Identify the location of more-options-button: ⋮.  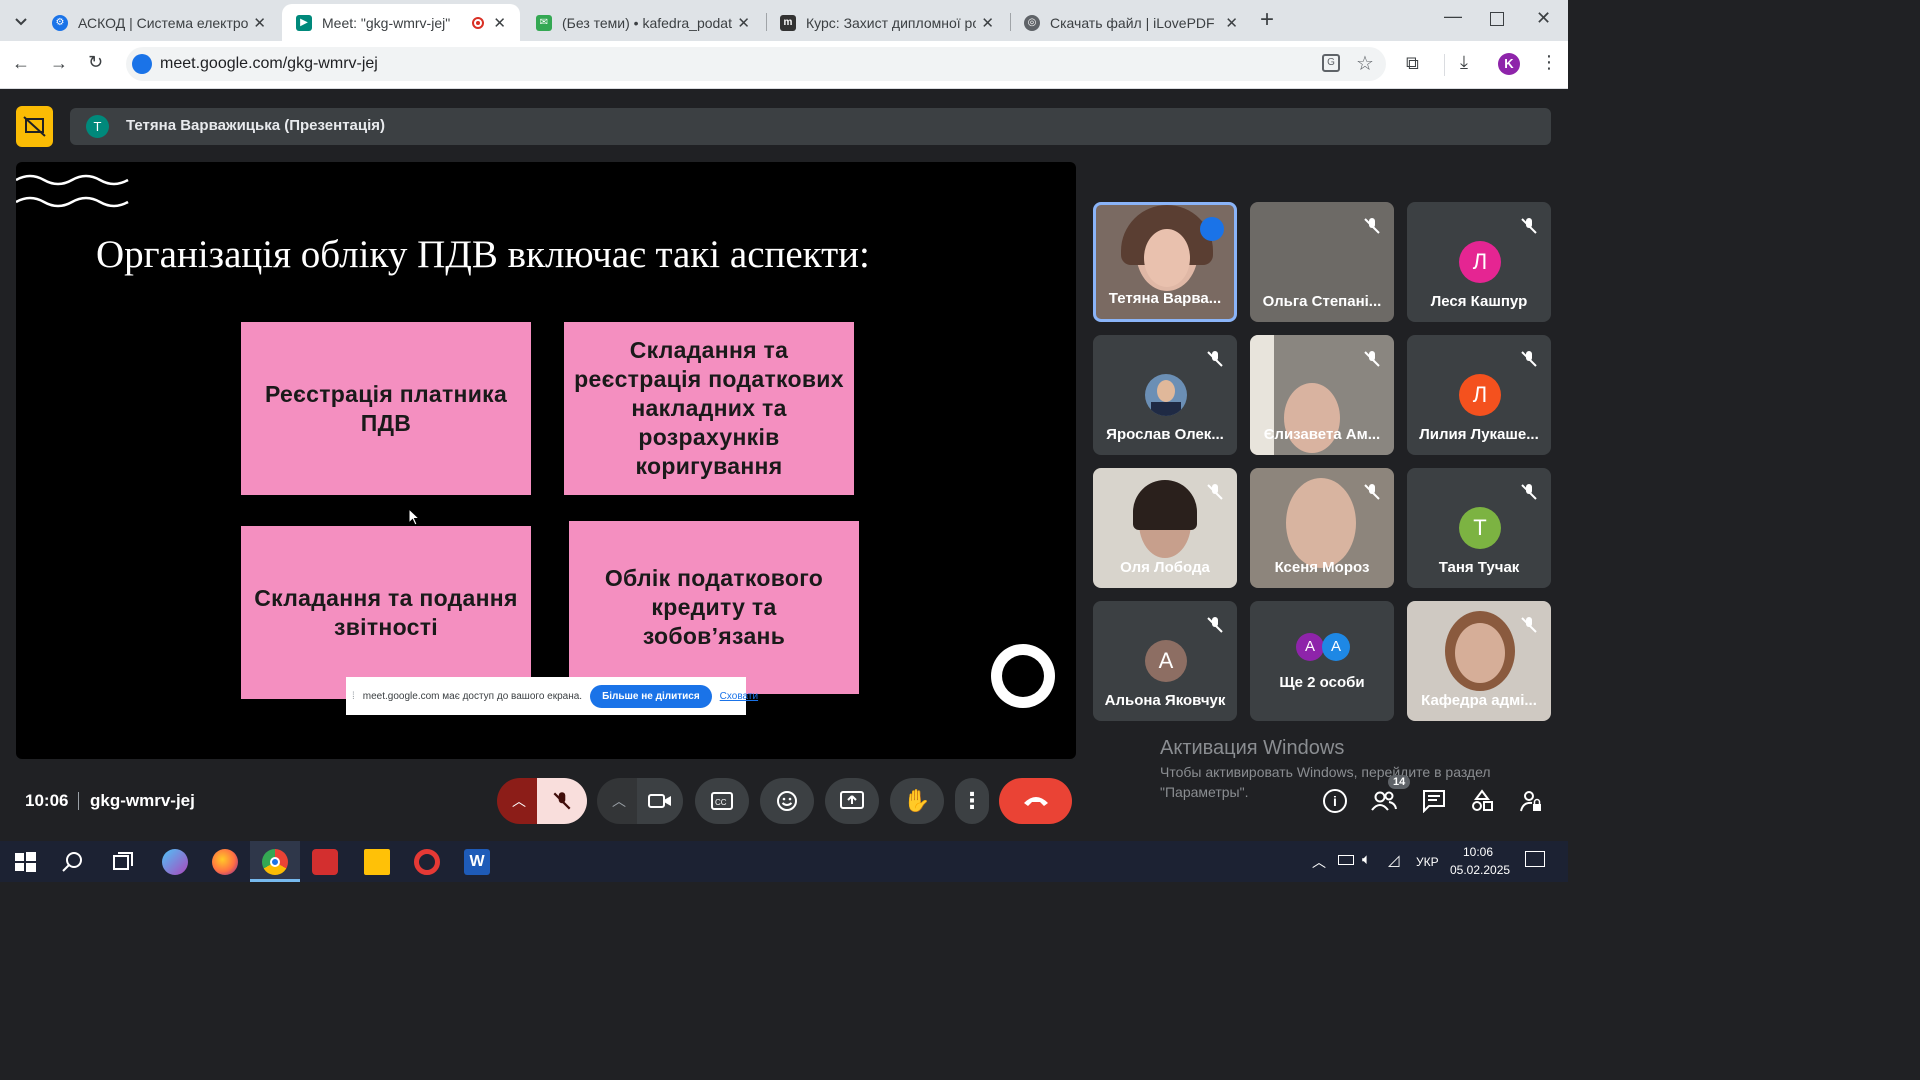
(972, 801).